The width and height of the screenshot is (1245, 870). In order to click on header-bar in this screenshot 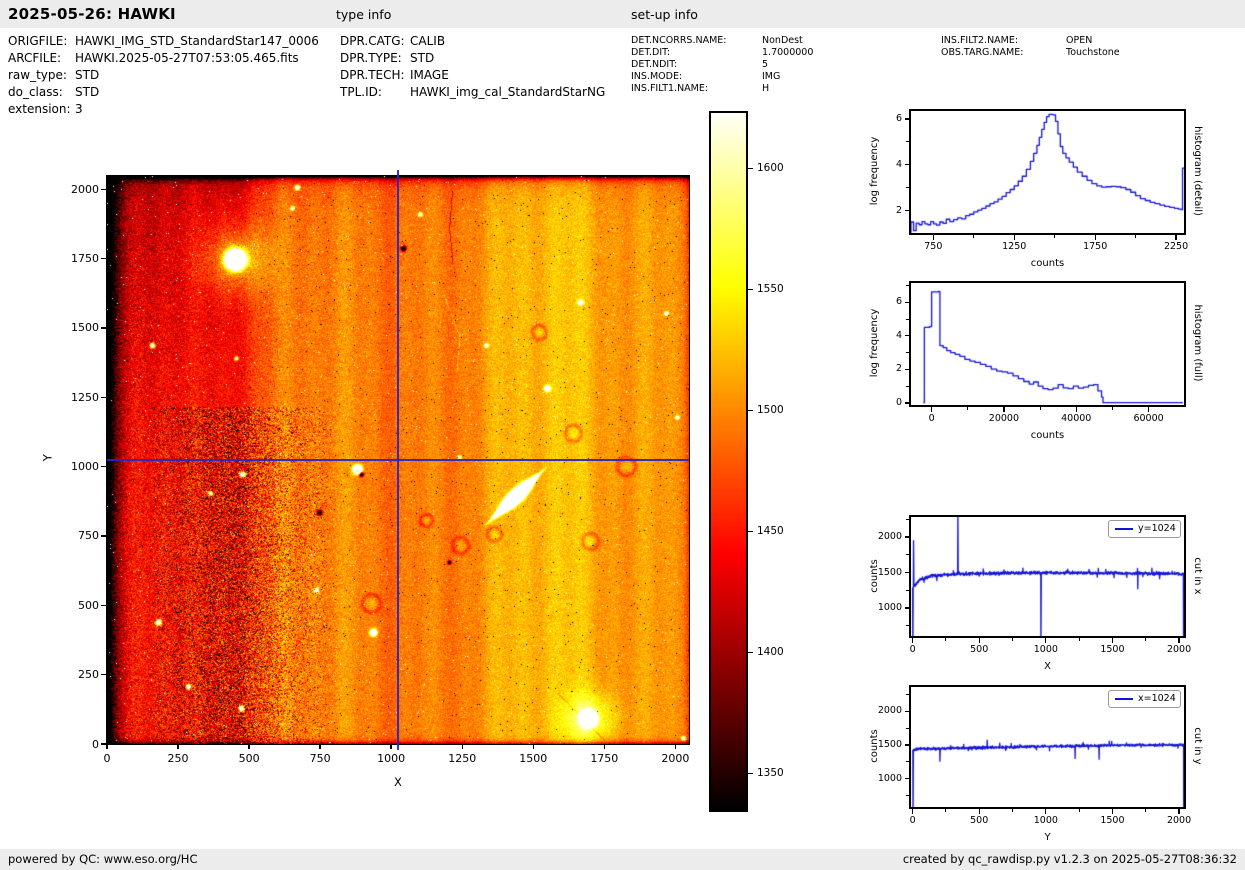, I will do `click(622, 14)`.